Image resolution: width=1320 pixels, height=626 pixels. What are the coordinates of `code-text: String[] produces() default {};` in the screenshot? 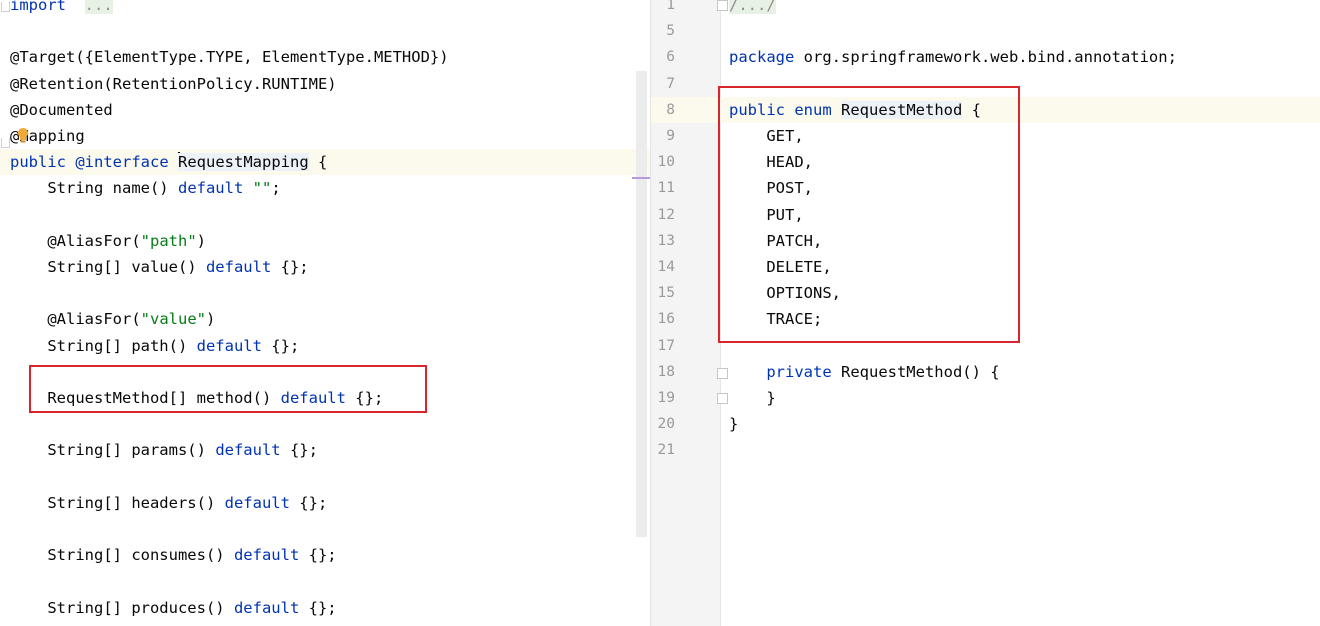 It's located at (173, 608).